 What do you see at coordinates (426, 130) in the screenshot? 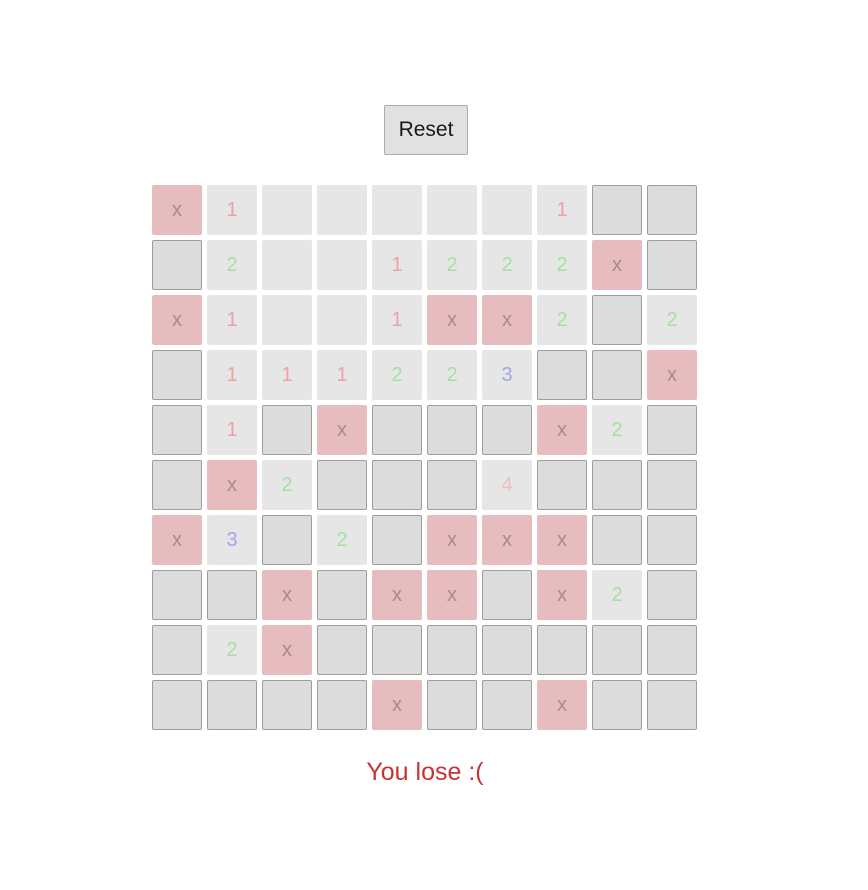
I see `reset-button: Reset` at bounding box center [426, 130].